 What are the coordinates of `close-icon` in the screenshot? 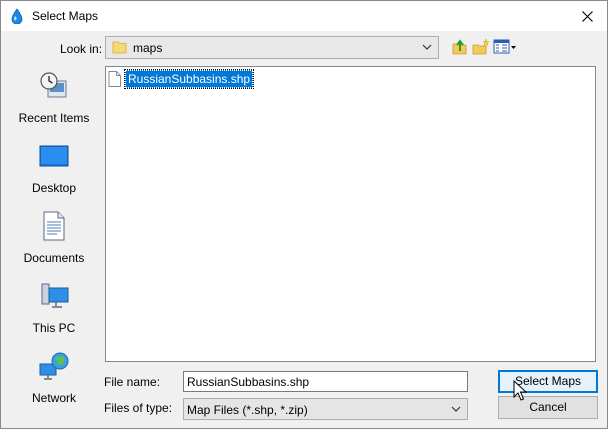 It's located at (587, 16).